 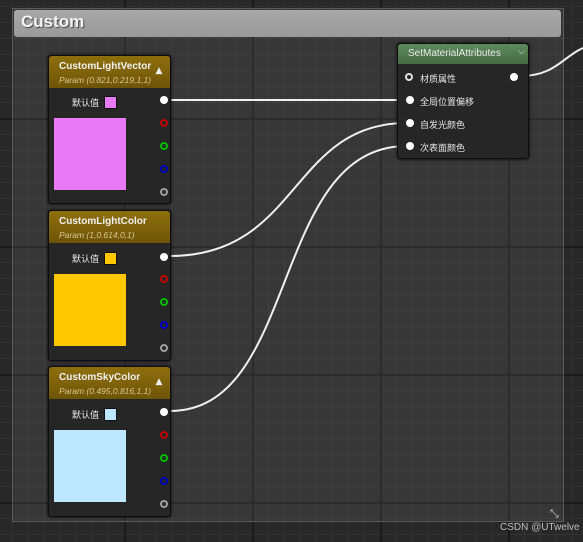 I want to click on input-pin-world-position-offset, so click(x=410, y=100).